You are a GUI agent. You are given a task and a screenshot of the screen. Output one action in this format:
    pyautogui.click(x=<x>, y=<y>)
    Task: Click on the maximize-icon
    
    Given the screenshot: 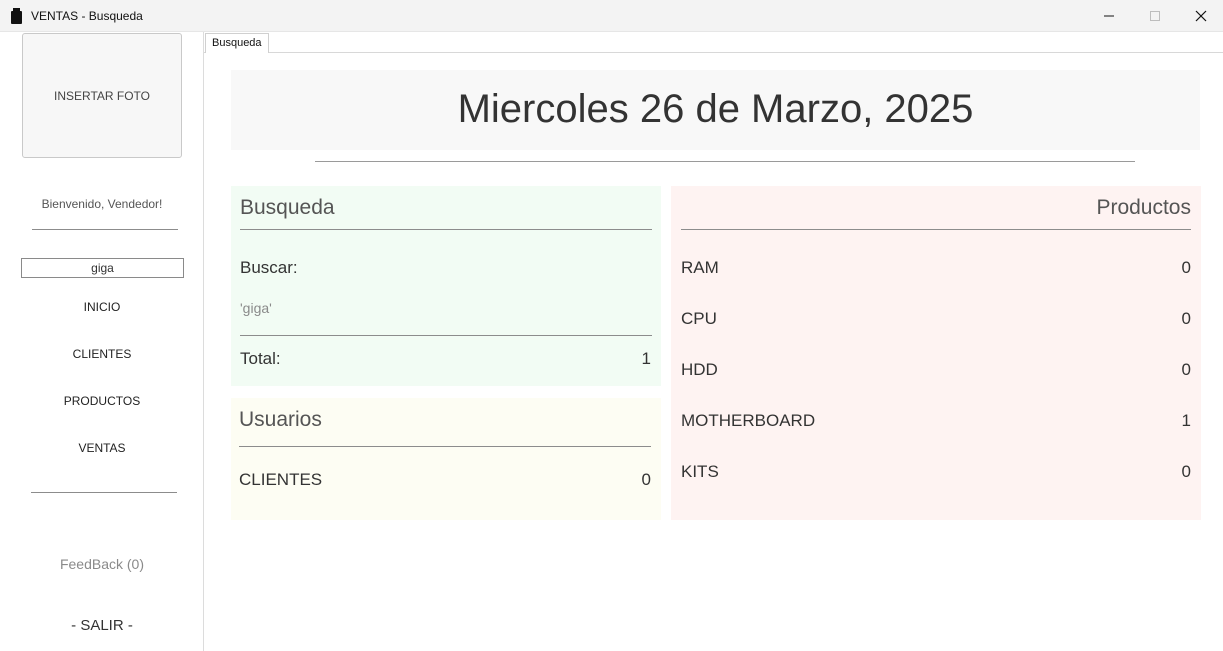 What is the action you would take?
    pyautogui.click(x=1155, y=16)
    